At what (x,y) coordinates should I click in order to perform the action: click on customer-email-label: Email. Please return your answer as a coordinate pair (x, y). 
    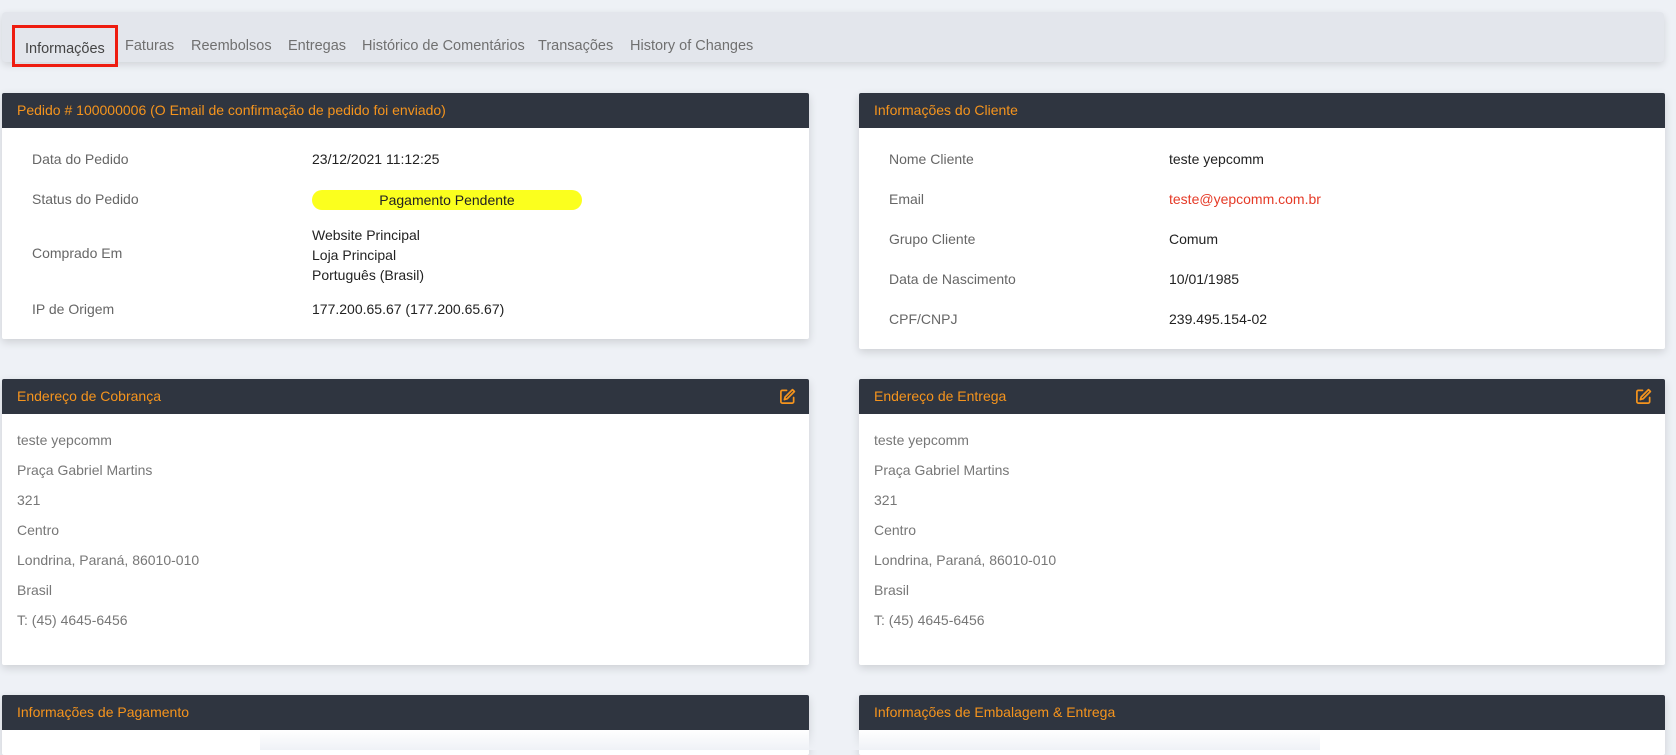
    Looking at the image, I should click on (907, 199).